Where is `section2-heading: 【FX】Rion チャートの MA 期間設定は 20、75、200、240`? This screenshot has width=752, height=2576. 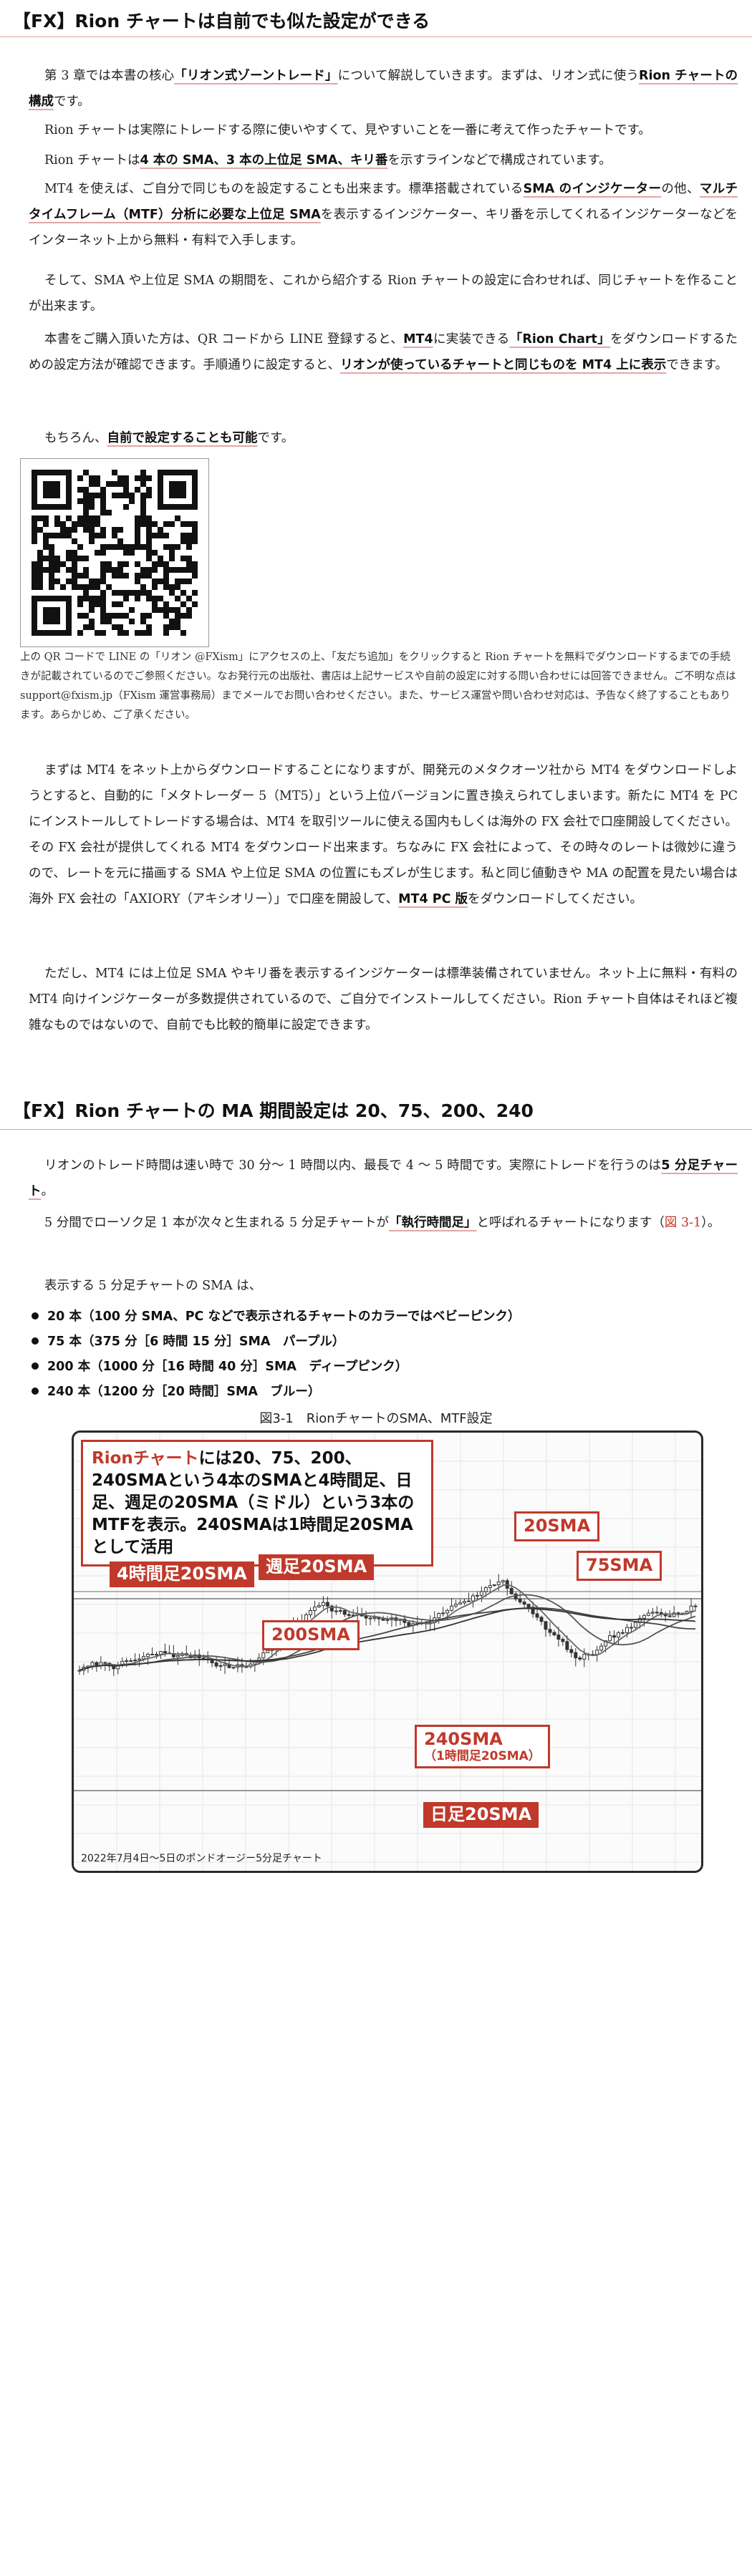 section2-heading: 【FX】Rion チャートの MA 期間設定は 20、75、200、240 is located at coordinates (376, 1114).